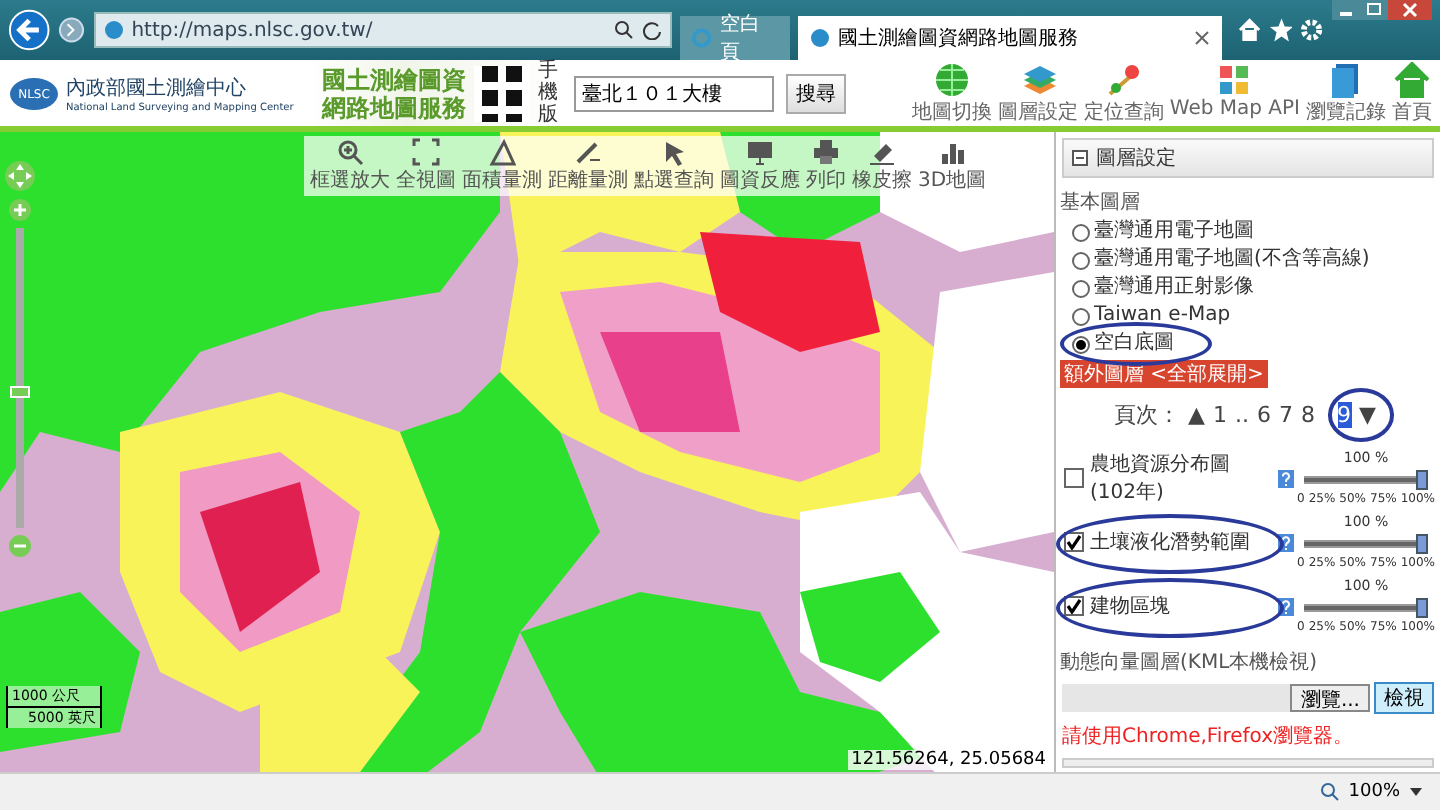 The height and width of the screenshot is (810, 1440). Describe the element at coordinates (882, 152) in the screenshot. I see `eraser-icon` at that location.